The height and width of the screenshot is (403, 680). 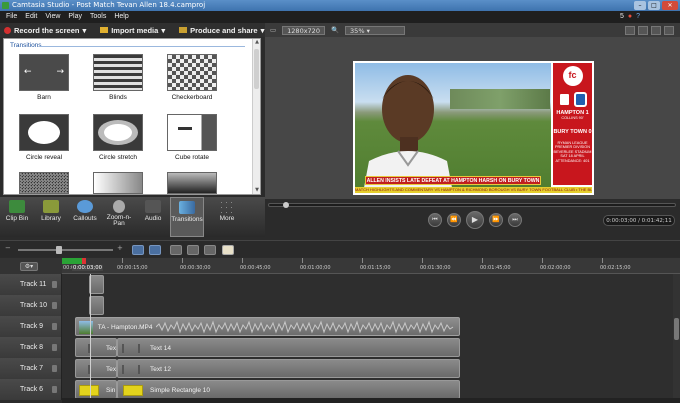 I want to click on alert-icon: ●, so click(x=630, y=17).